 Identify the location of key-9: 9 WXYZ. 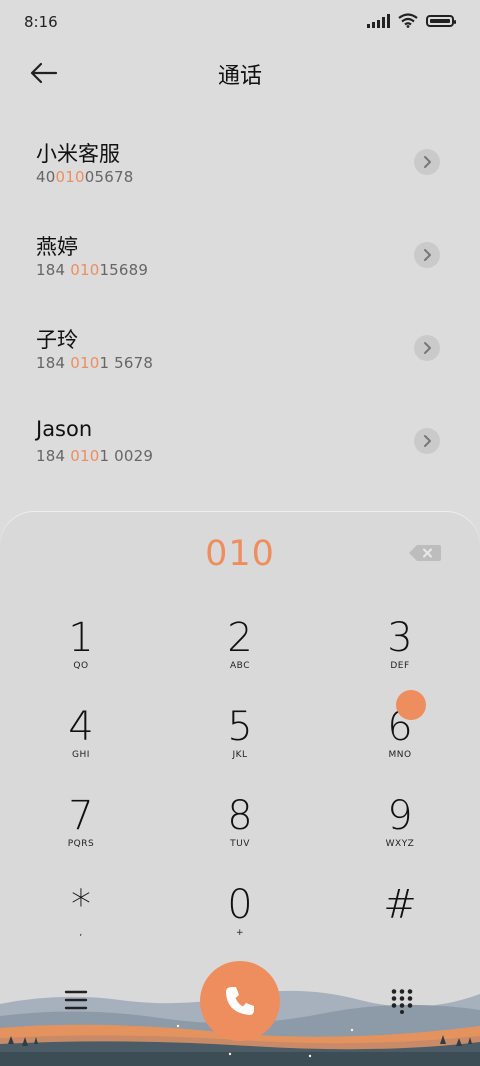
(400, 834).